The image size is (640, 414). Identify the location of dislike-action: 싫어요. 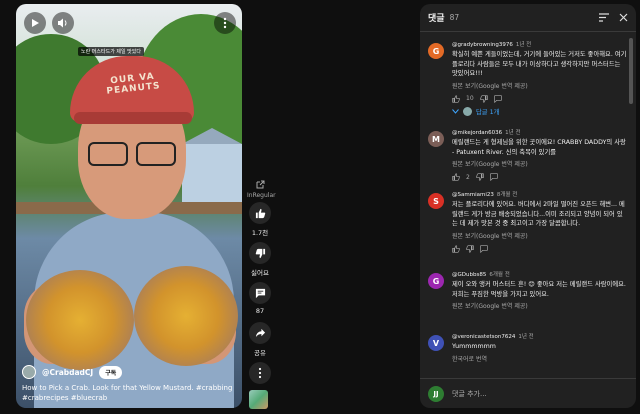
(260, 259).